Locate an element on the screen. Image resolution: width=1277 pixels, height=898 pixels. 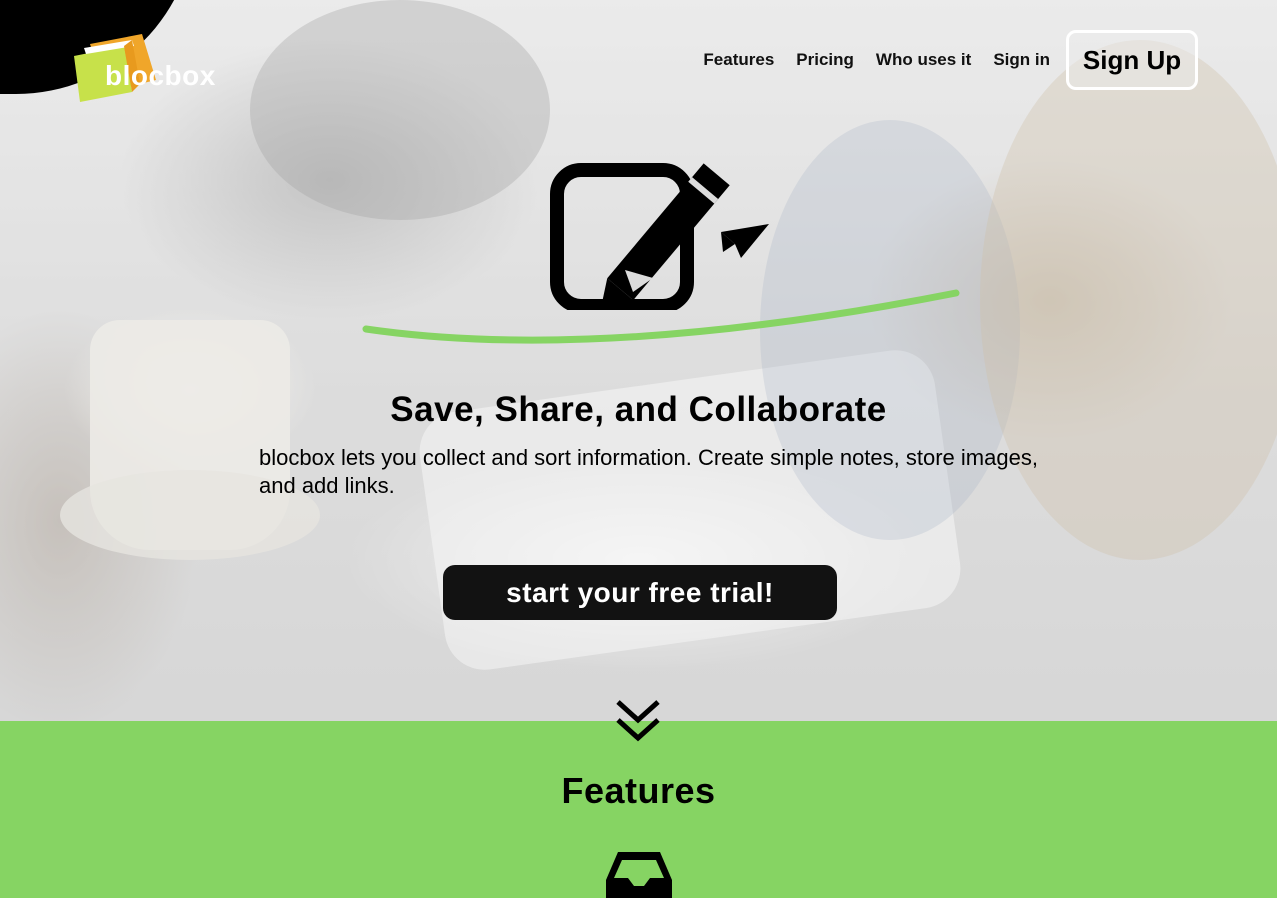
brand-name: blocbox is located at coordinates (160, 75).